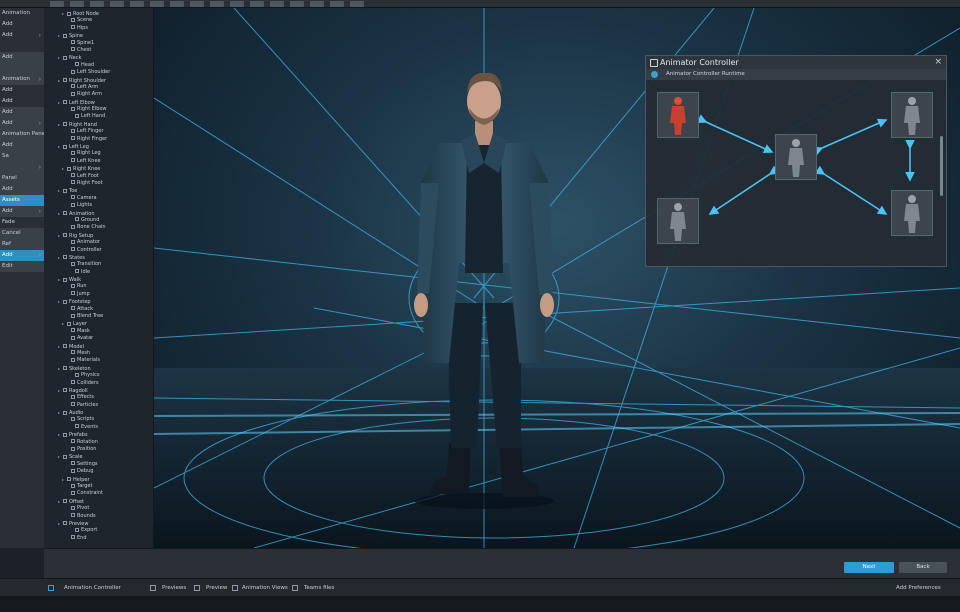 The width and height of the screenshot is (960, 612). Describe the element at coordinates (678, 115) in the screenshot. I see `state-active` at that location.